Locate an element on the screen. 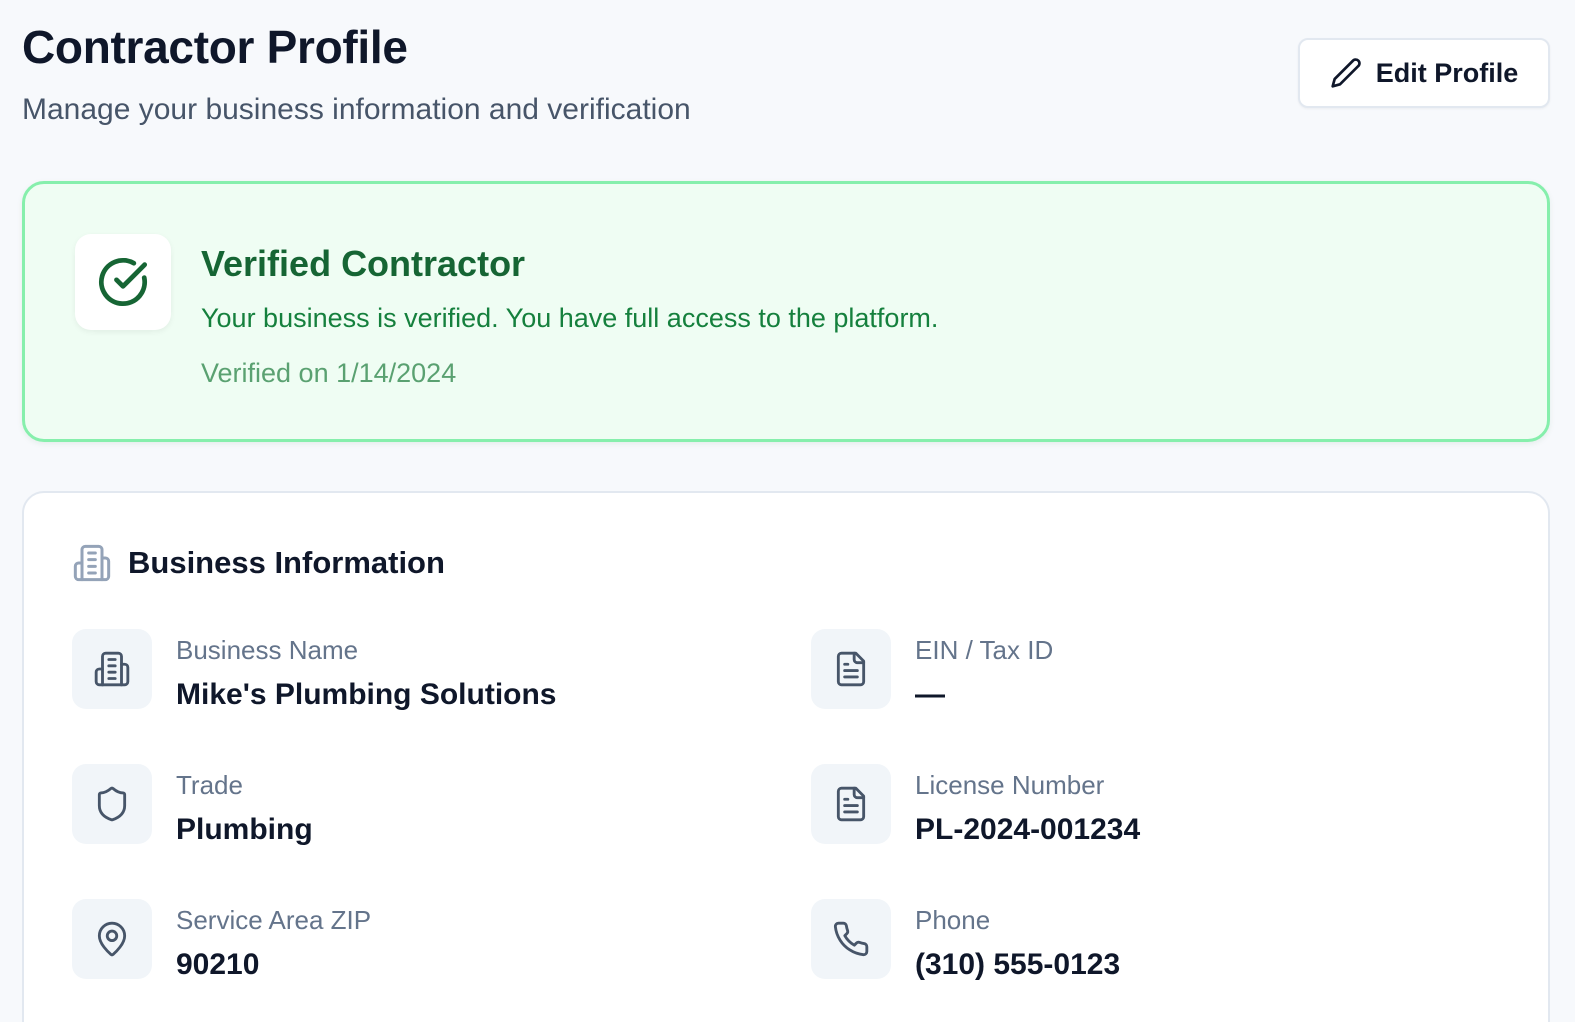 Image resolution: width=1575 pixels, height=1022 pixels. edit-profile-label: Edit Profile is located at coordinates (1447, 72).